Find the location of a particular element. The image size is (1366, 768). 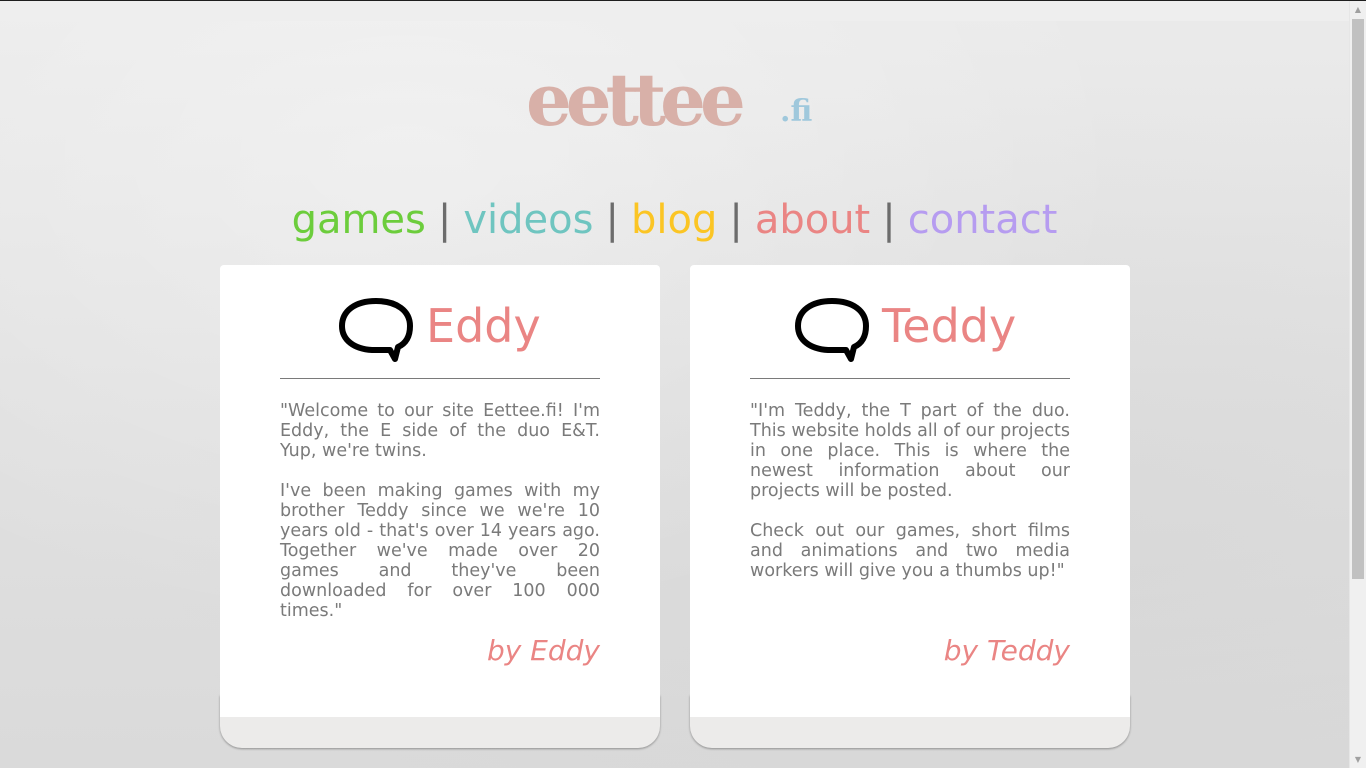

card-header: Teddy is located at coordinates (910, 328).